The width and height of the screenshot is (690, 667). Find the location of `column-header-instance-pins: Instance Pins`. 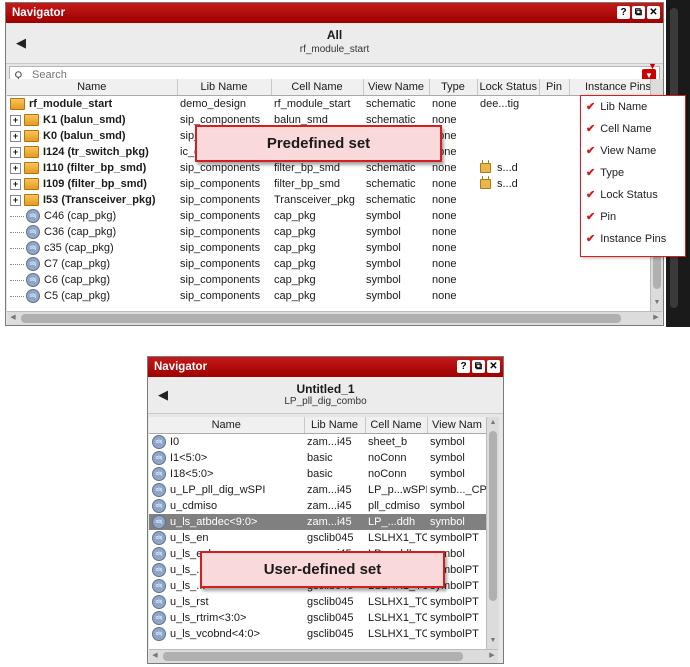

column-header-instance-pins: Instance Pins is located at coordinates (609, 87).